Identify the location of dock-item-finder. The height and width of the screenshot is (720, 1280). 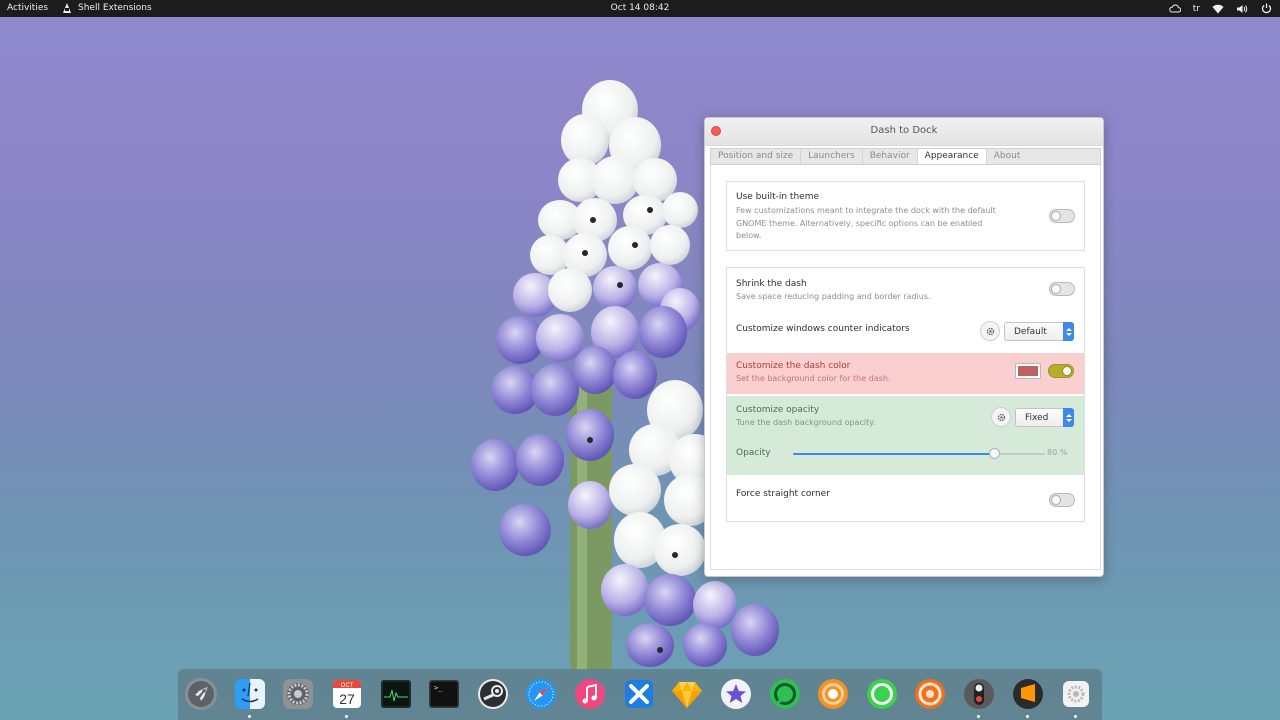
(250, 697).